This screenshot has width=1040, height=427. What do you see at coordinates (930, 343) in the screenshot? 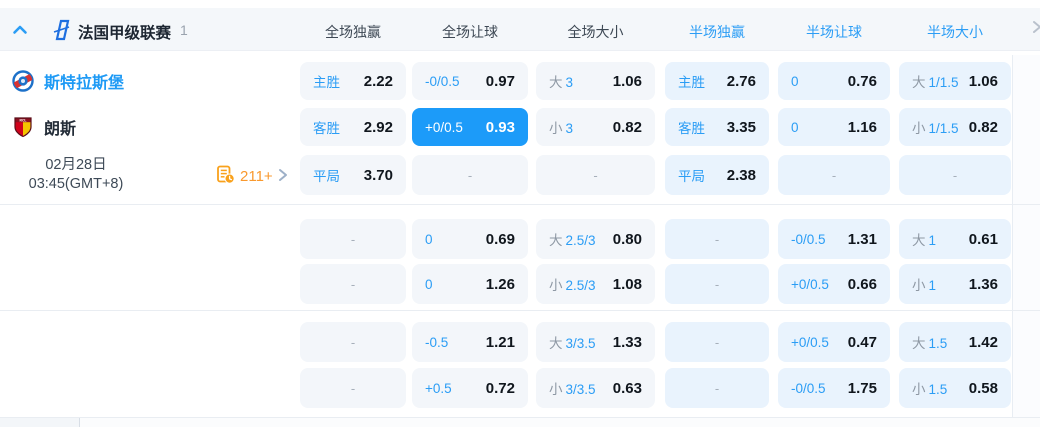
I see `odds-selection-label: 大 1.5` at bounding box center [930, 343].